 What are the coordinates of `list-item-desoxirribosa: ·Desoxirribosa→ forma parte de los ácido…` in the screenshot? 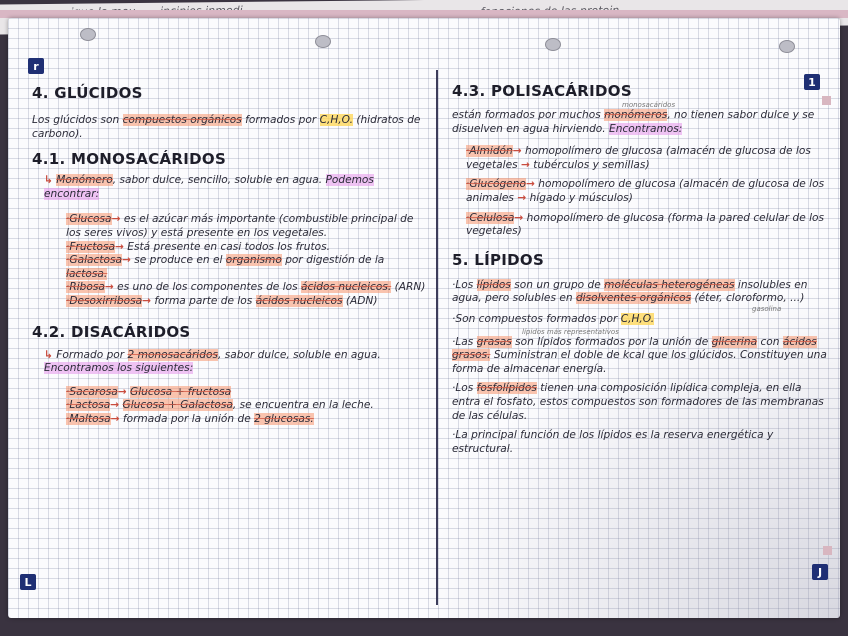 It's located at (222, 300).